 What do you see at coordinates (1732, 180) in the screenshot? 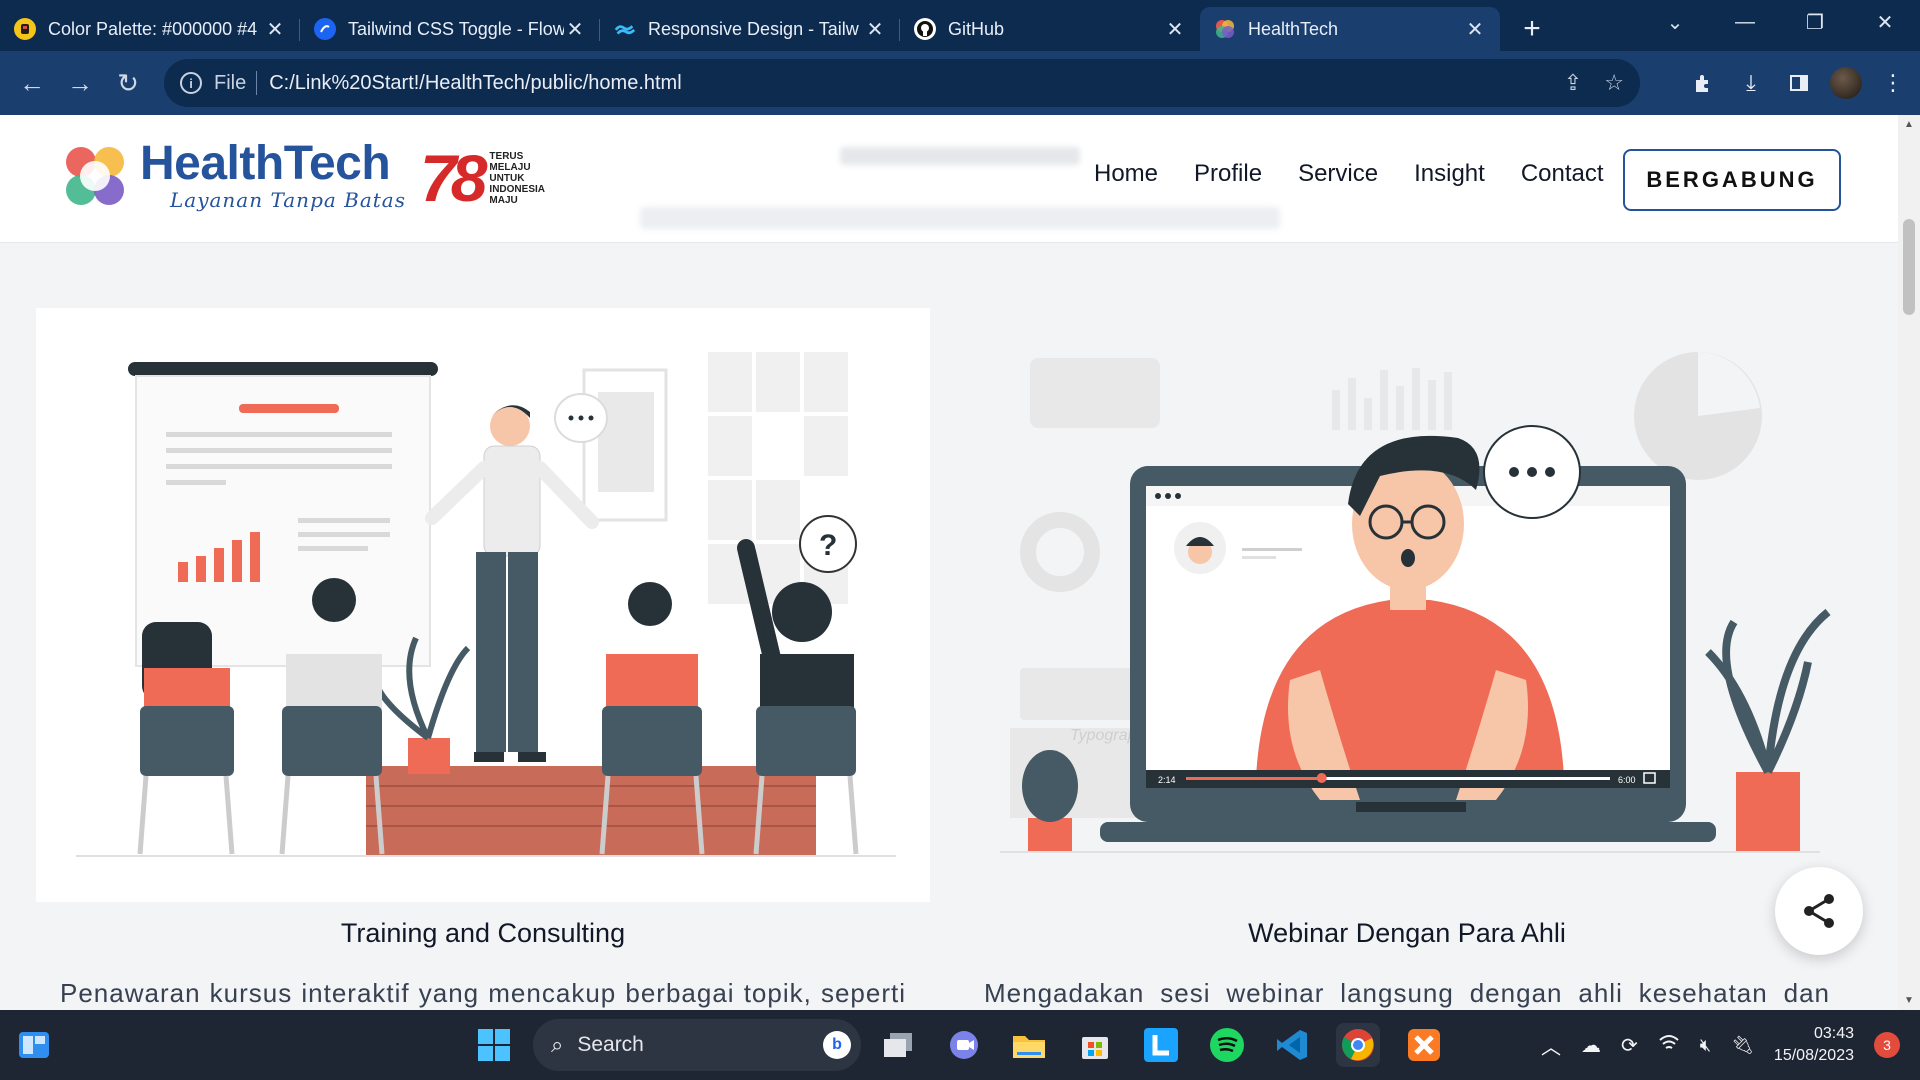
I see `join-button: BERGABUNG` at bounding box center [1732, 180].